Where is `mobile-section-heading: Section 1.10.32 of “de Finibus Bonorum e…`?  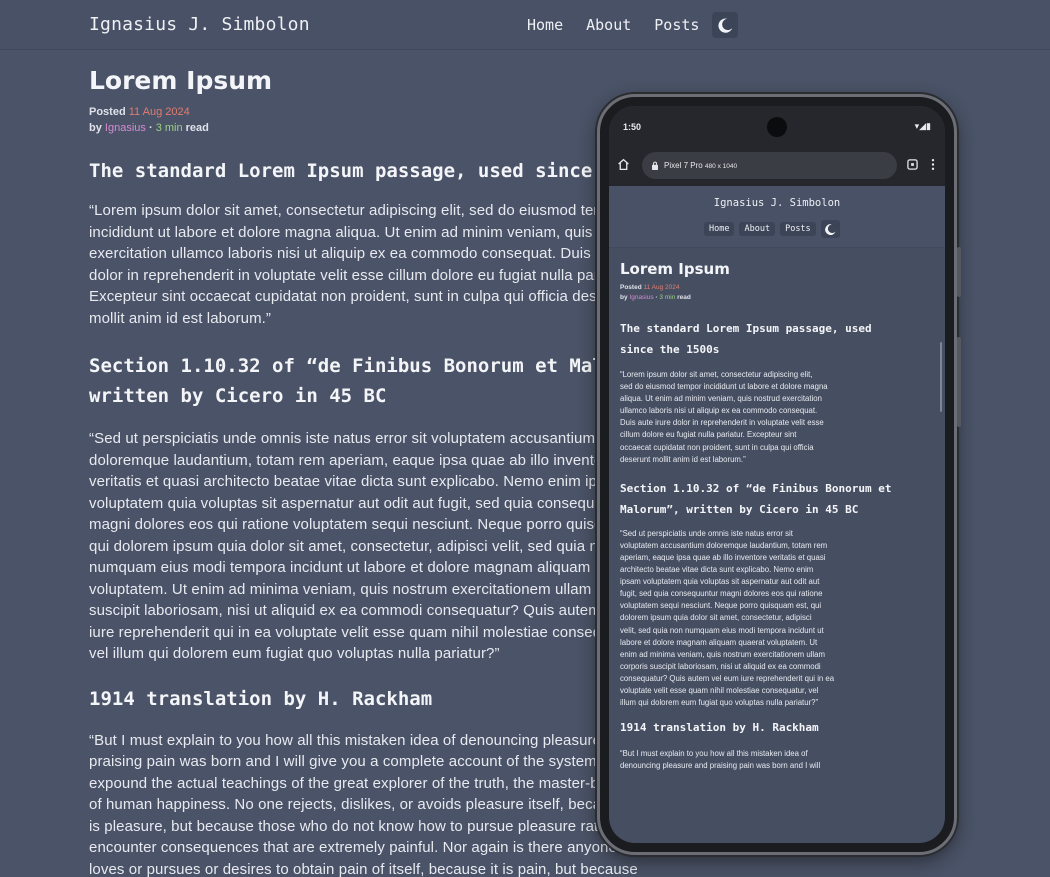
mobile-section-heading: Section 1.10.32 of “de Finibus Bonorum e… is located at coordinates (756, 498).